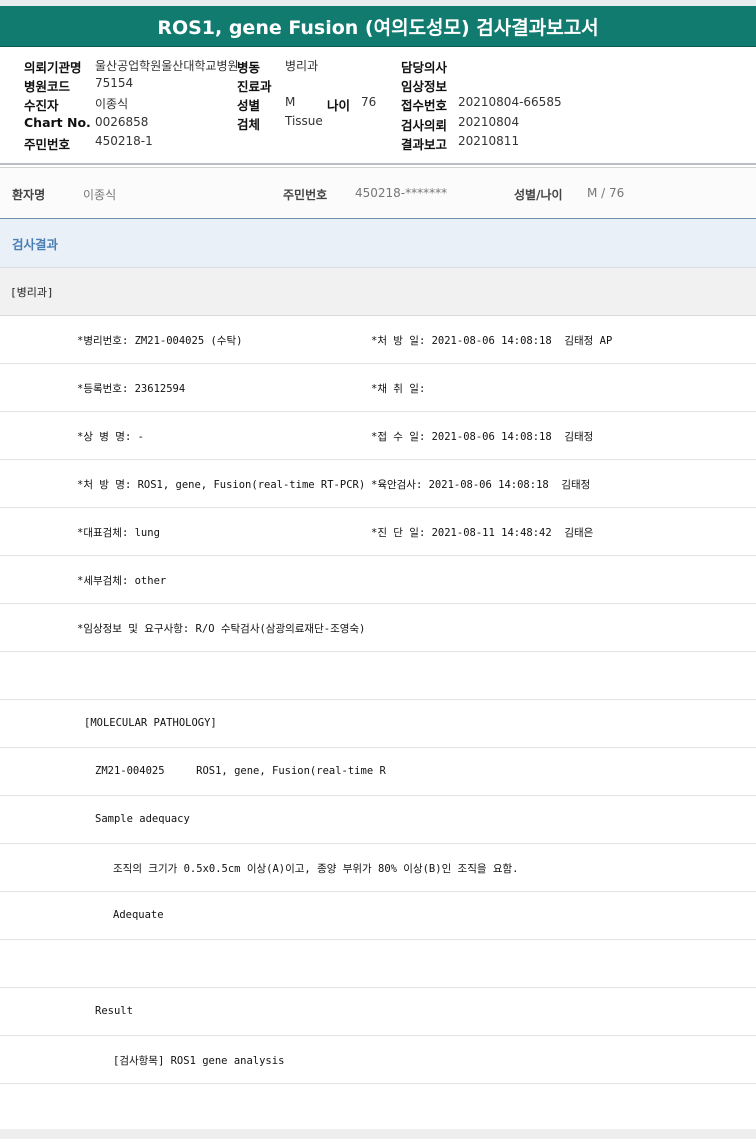 This screenshot has height=1139, width=756. What do you see at coordinates (378, 724) in the screenshot?
I see `result-row: [MOLECULAR PATHOLOGY]` at bounding box center [378, 724].